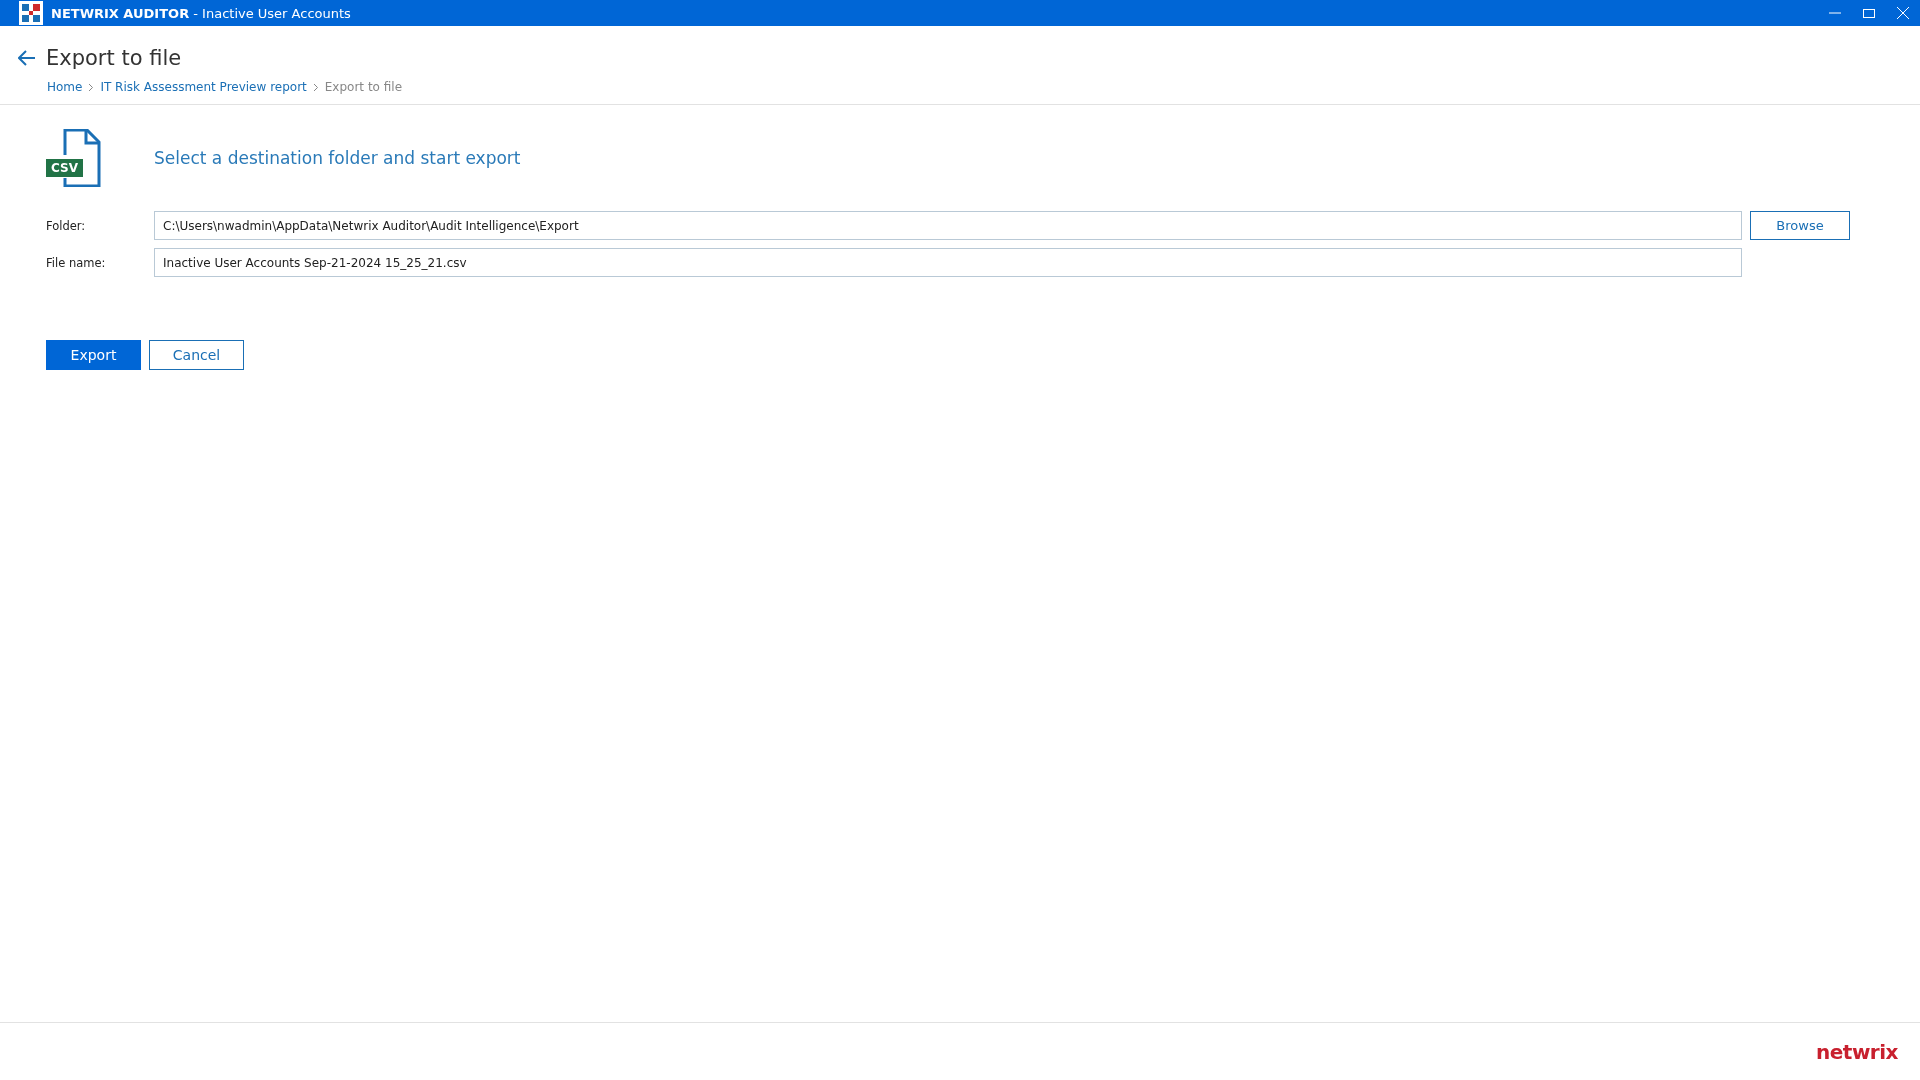 The height and width of the screenshot is (1080, 1920). Describe the element at coordinates (114, 58) in the screenshot. I see `page-title: Export to file` at that location.